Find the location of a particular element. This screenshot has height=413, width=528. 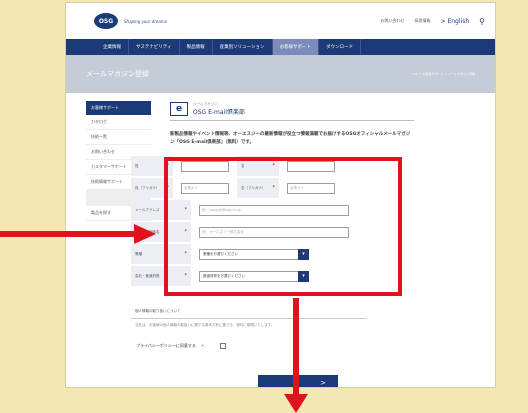

agree-checkbox is located at coordinates (222, 346).